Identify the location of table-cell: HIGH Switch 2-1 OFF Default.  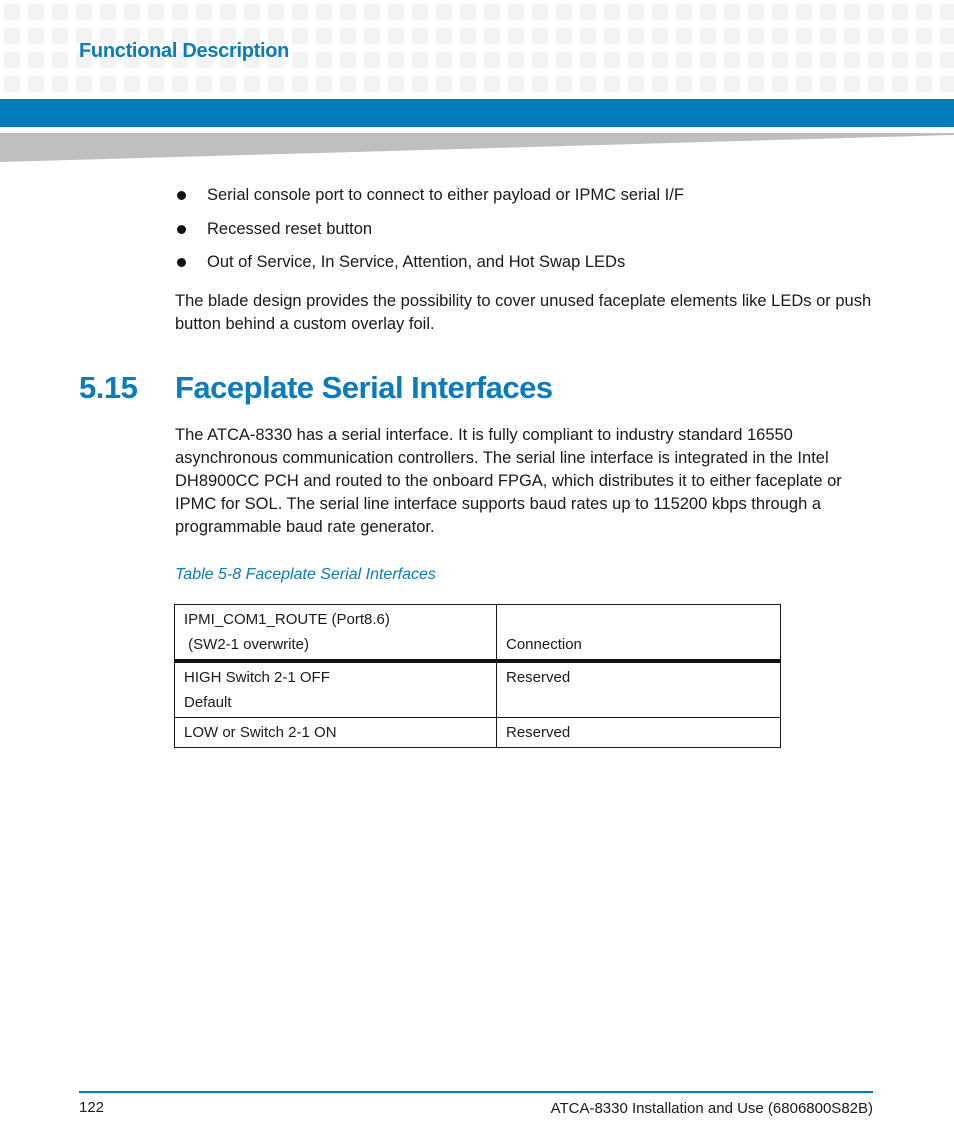
(335, 689).